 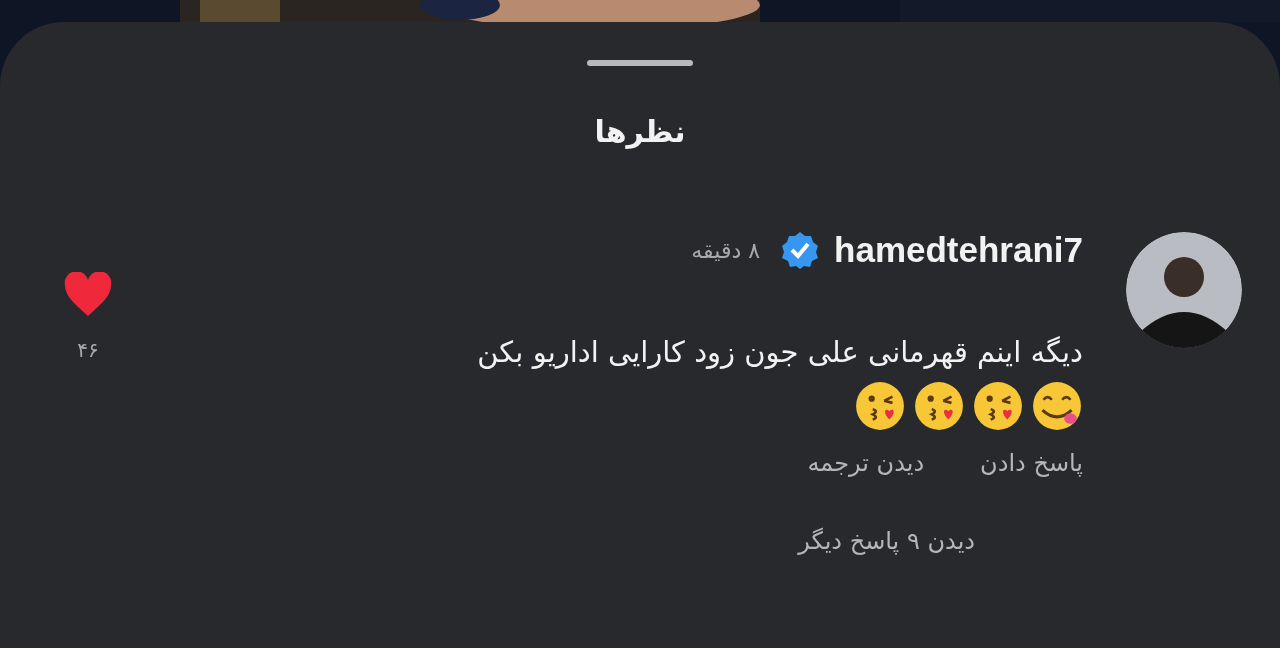 I want to click on comment-action-link: دیدن ترجمه, so click(x=866, y=463).